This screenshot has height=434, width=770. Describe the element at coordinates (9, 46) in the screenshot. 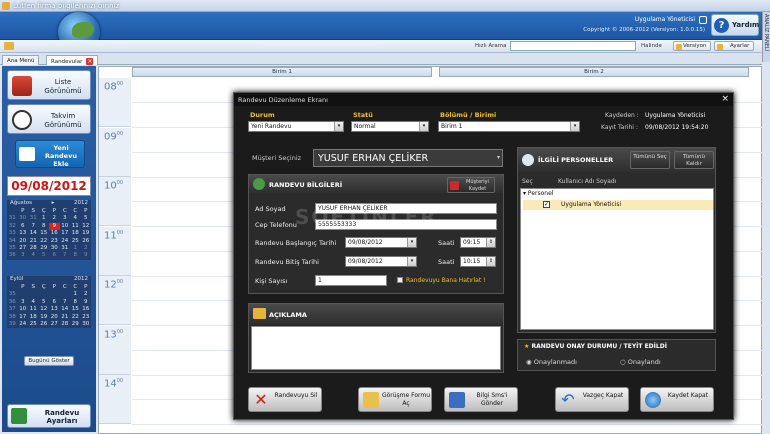

I see `folder-icon` at that location.